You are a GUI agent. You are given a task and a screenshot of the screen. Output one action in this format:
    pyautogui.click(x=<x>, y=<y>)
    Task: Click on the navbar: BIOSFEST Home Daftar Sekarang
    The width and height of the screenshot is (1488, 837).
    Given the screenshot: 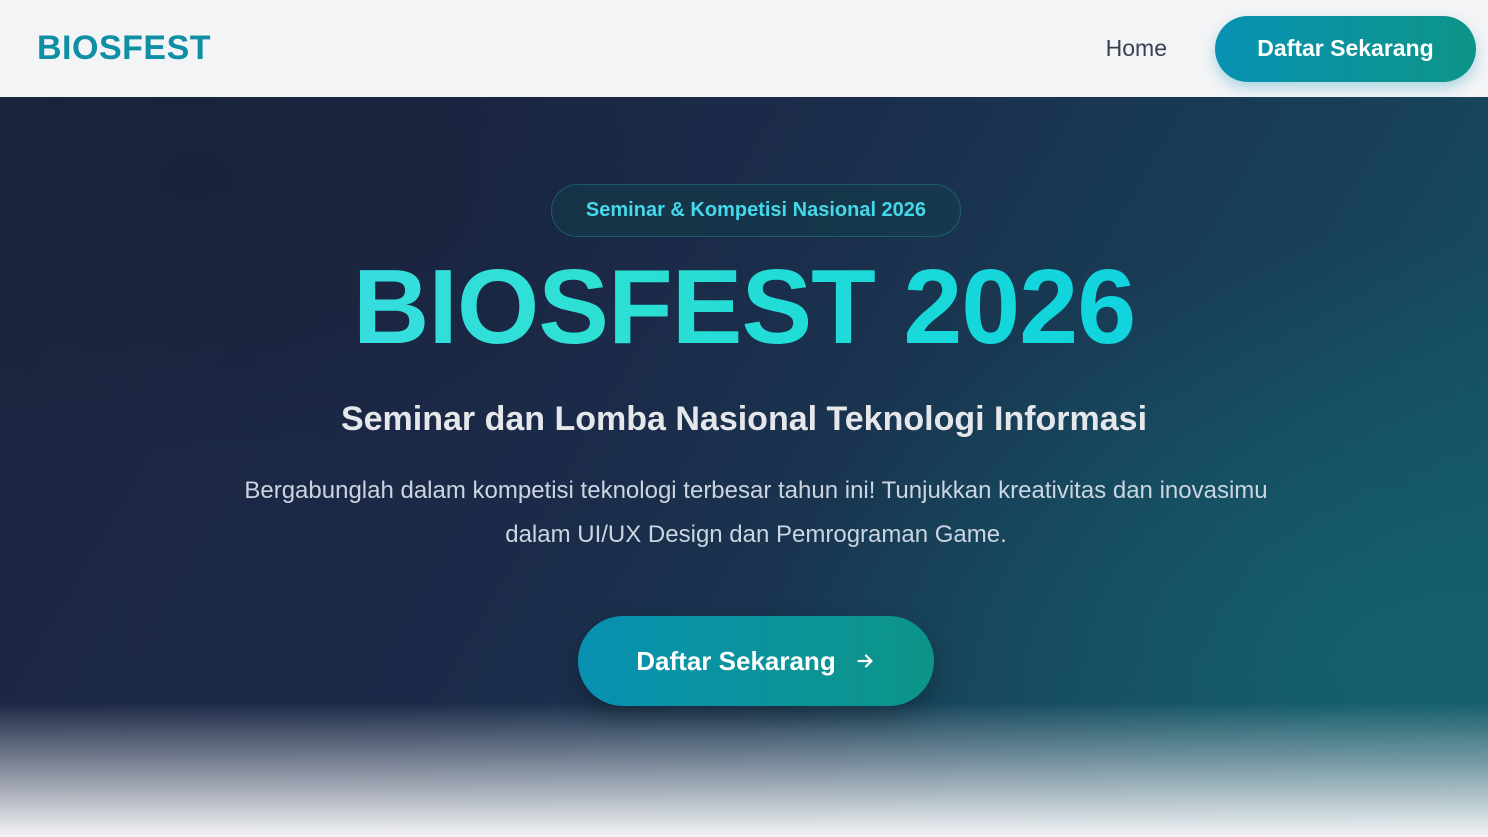 What is the action you would take?
    pyautogui.click(x=744, y=48)
    